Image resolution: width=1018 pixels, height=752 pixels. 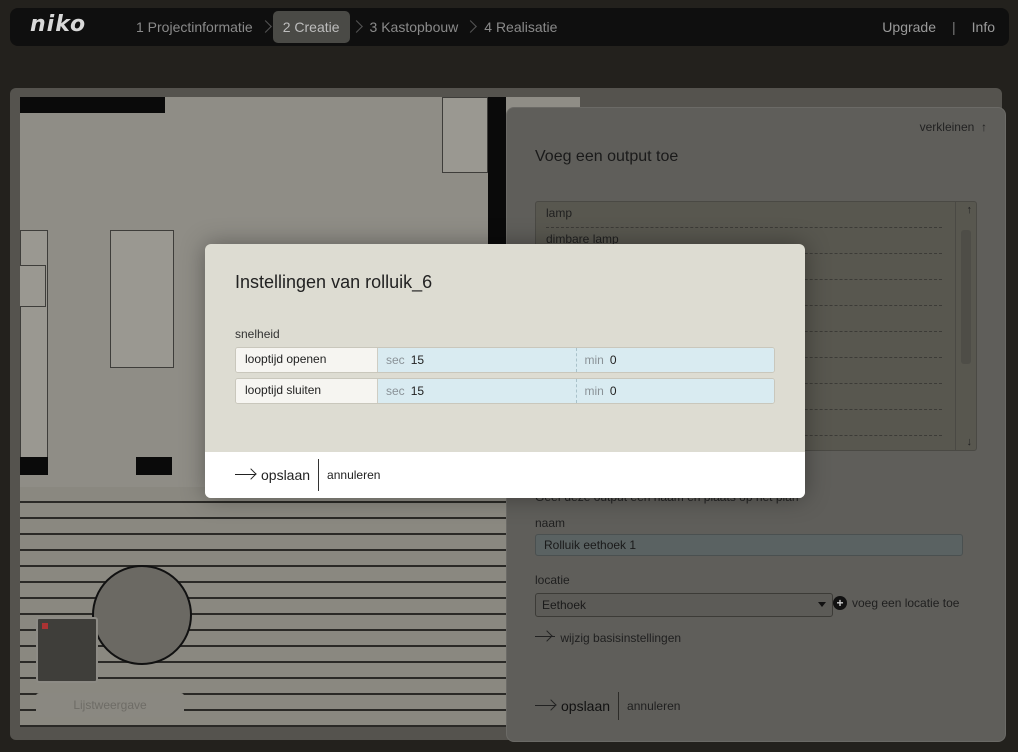 I want to click on niko-logo: niko, so click(x=58, y=24).